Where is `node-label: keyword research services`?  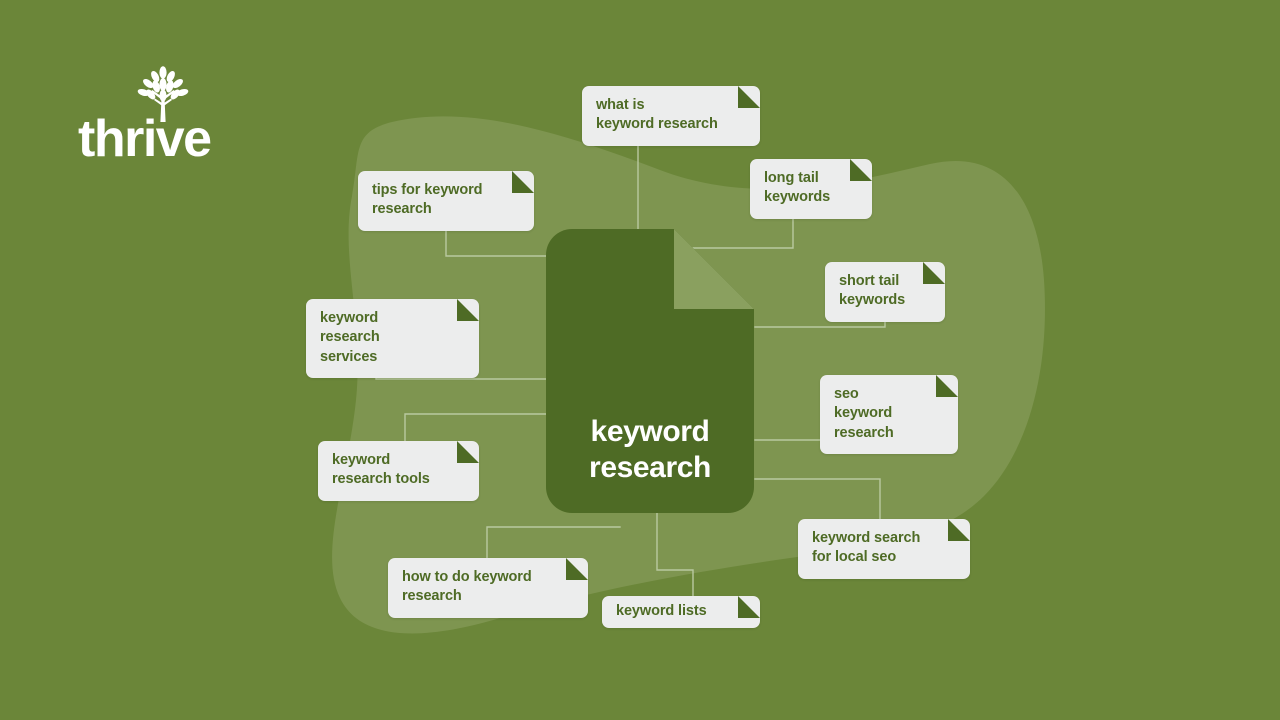 node-label: keyword research services is located at coordinates (350, 337).